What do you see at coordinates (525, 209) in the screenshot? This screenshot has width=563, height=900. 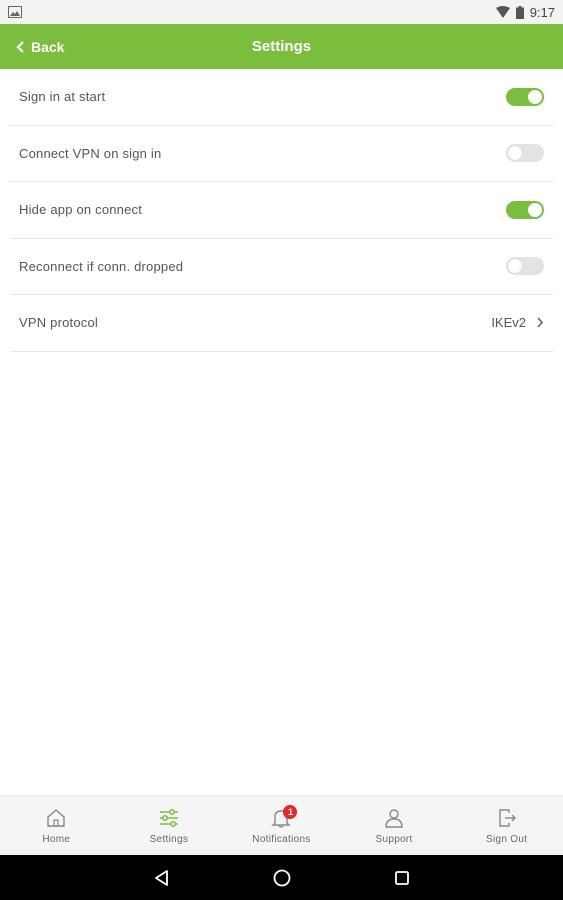 I see `hide-app-on-connect-toggle` at bounding box center [525, 209].